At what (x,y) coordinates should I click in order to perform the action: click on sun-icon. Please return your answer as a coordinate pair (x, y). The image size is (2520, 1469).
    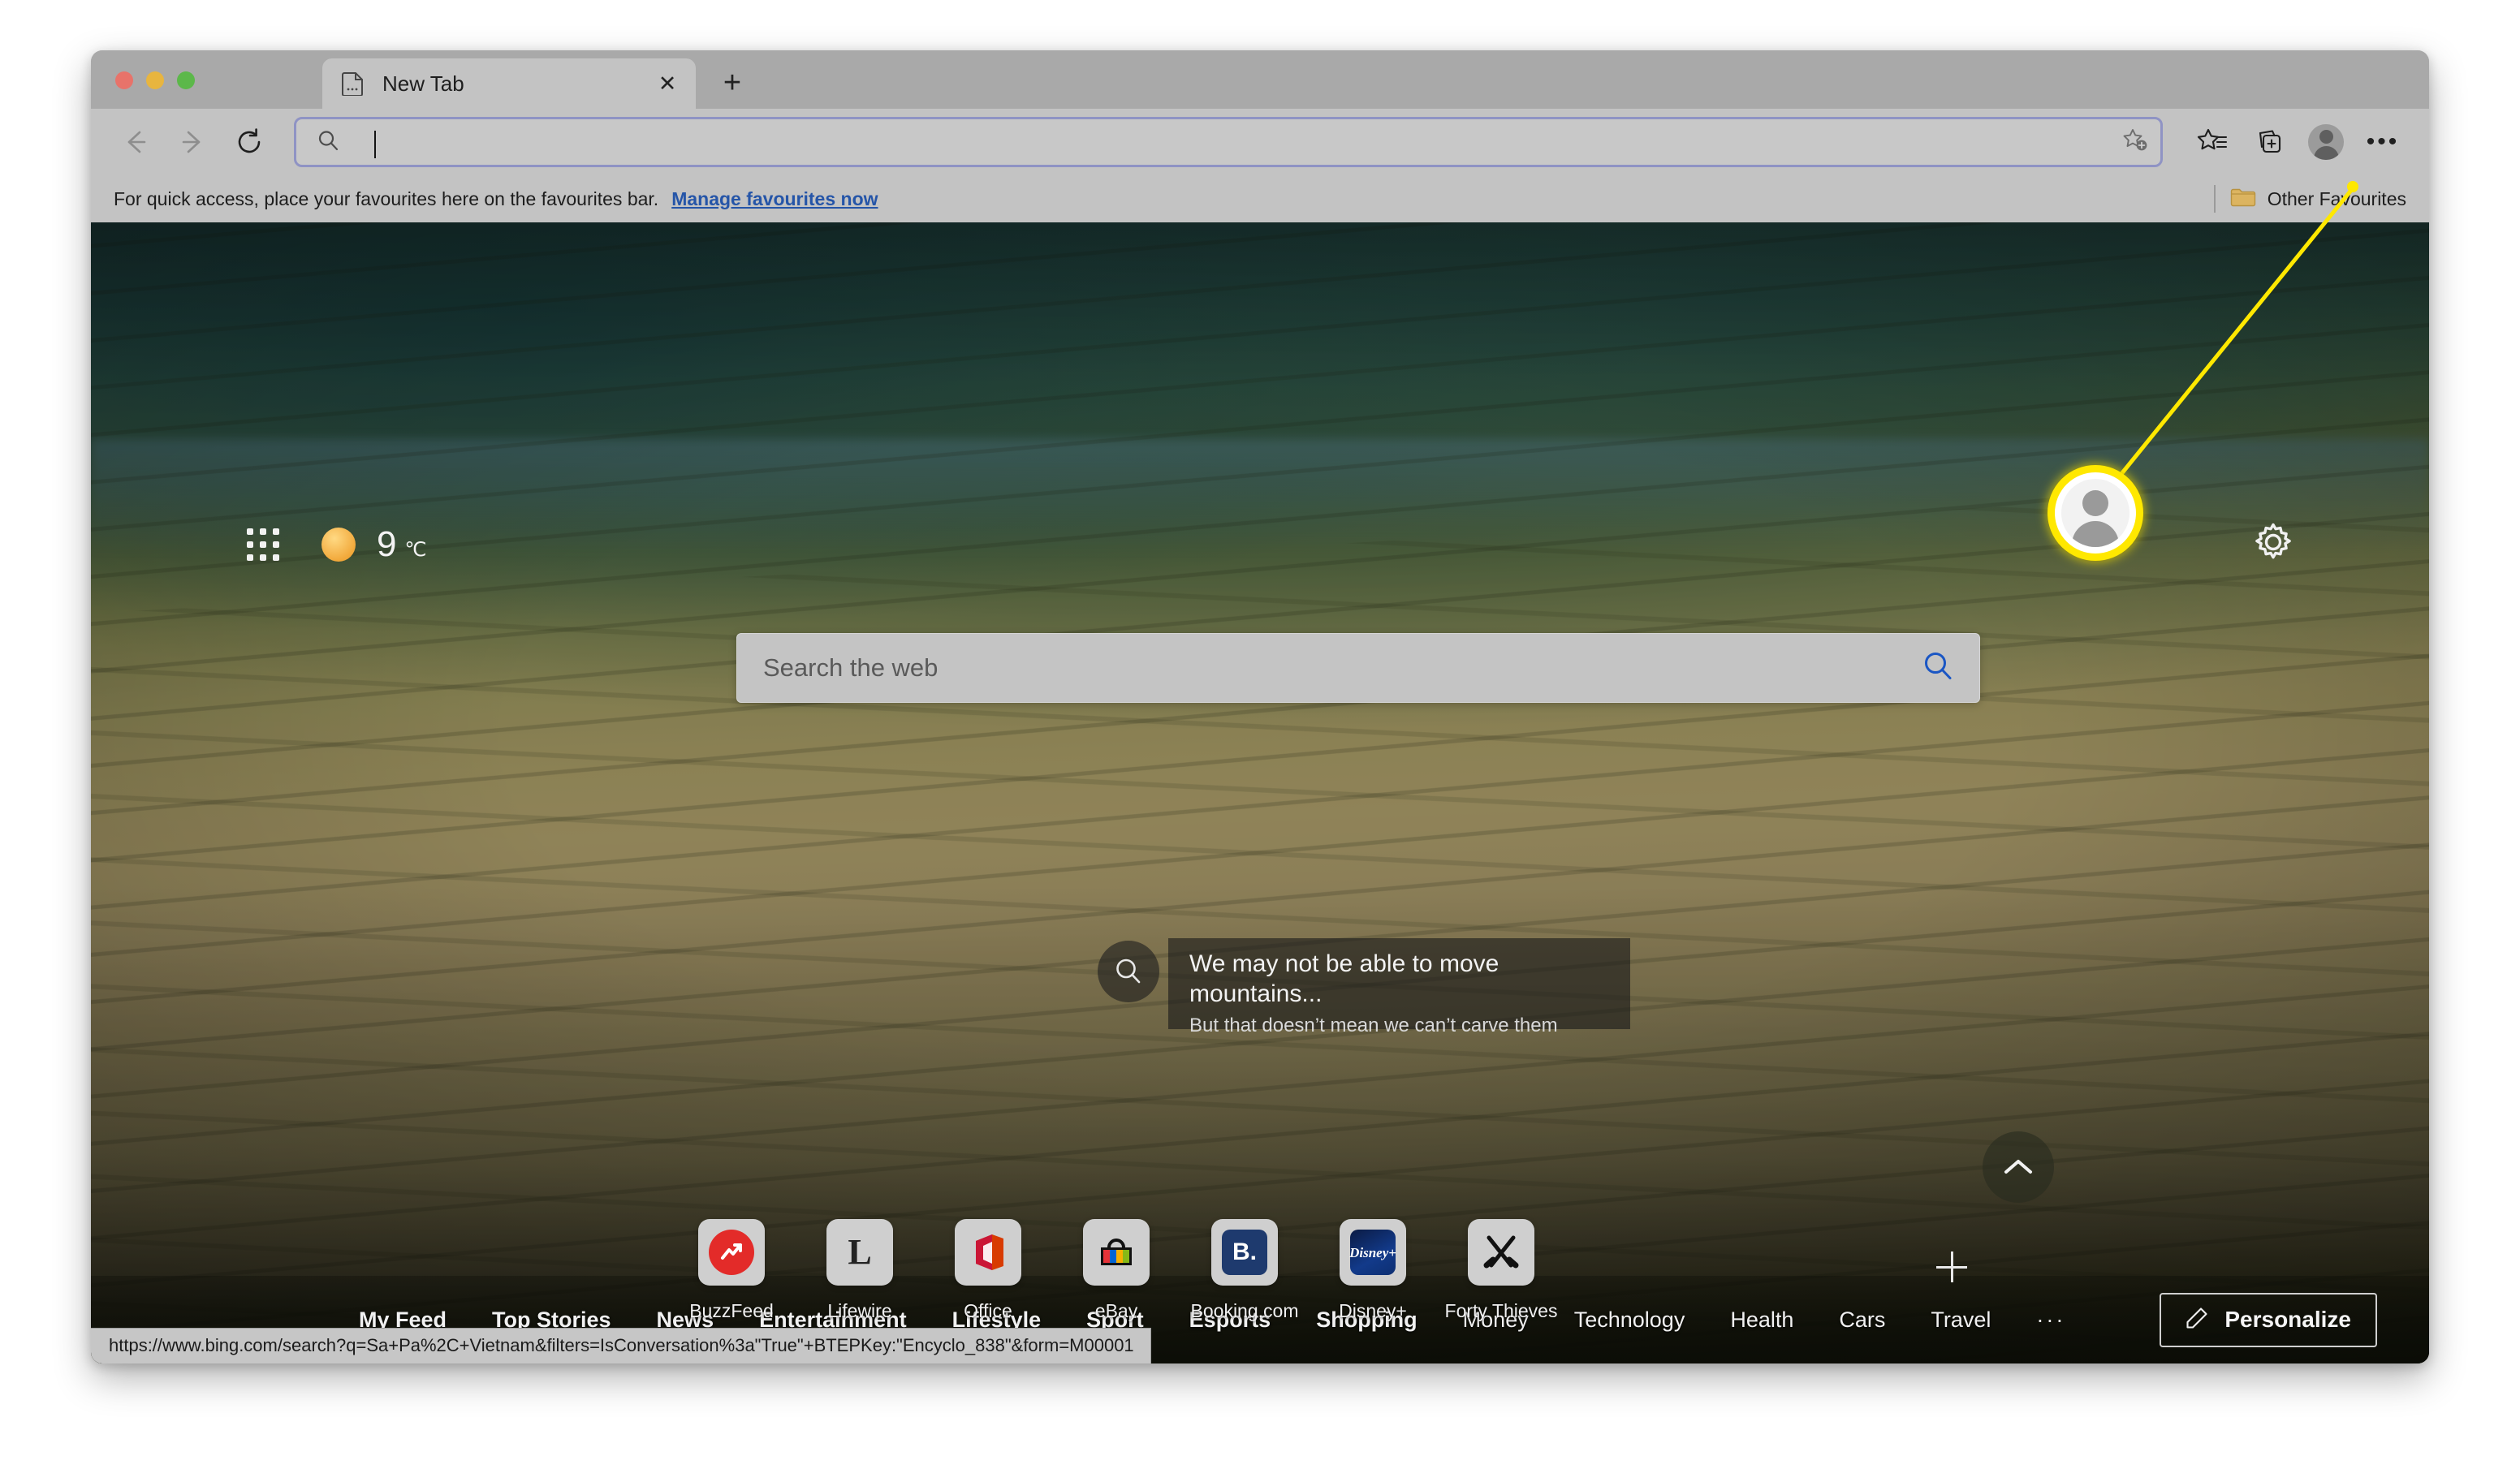
    Looking at the image, I should click on (339, 545).